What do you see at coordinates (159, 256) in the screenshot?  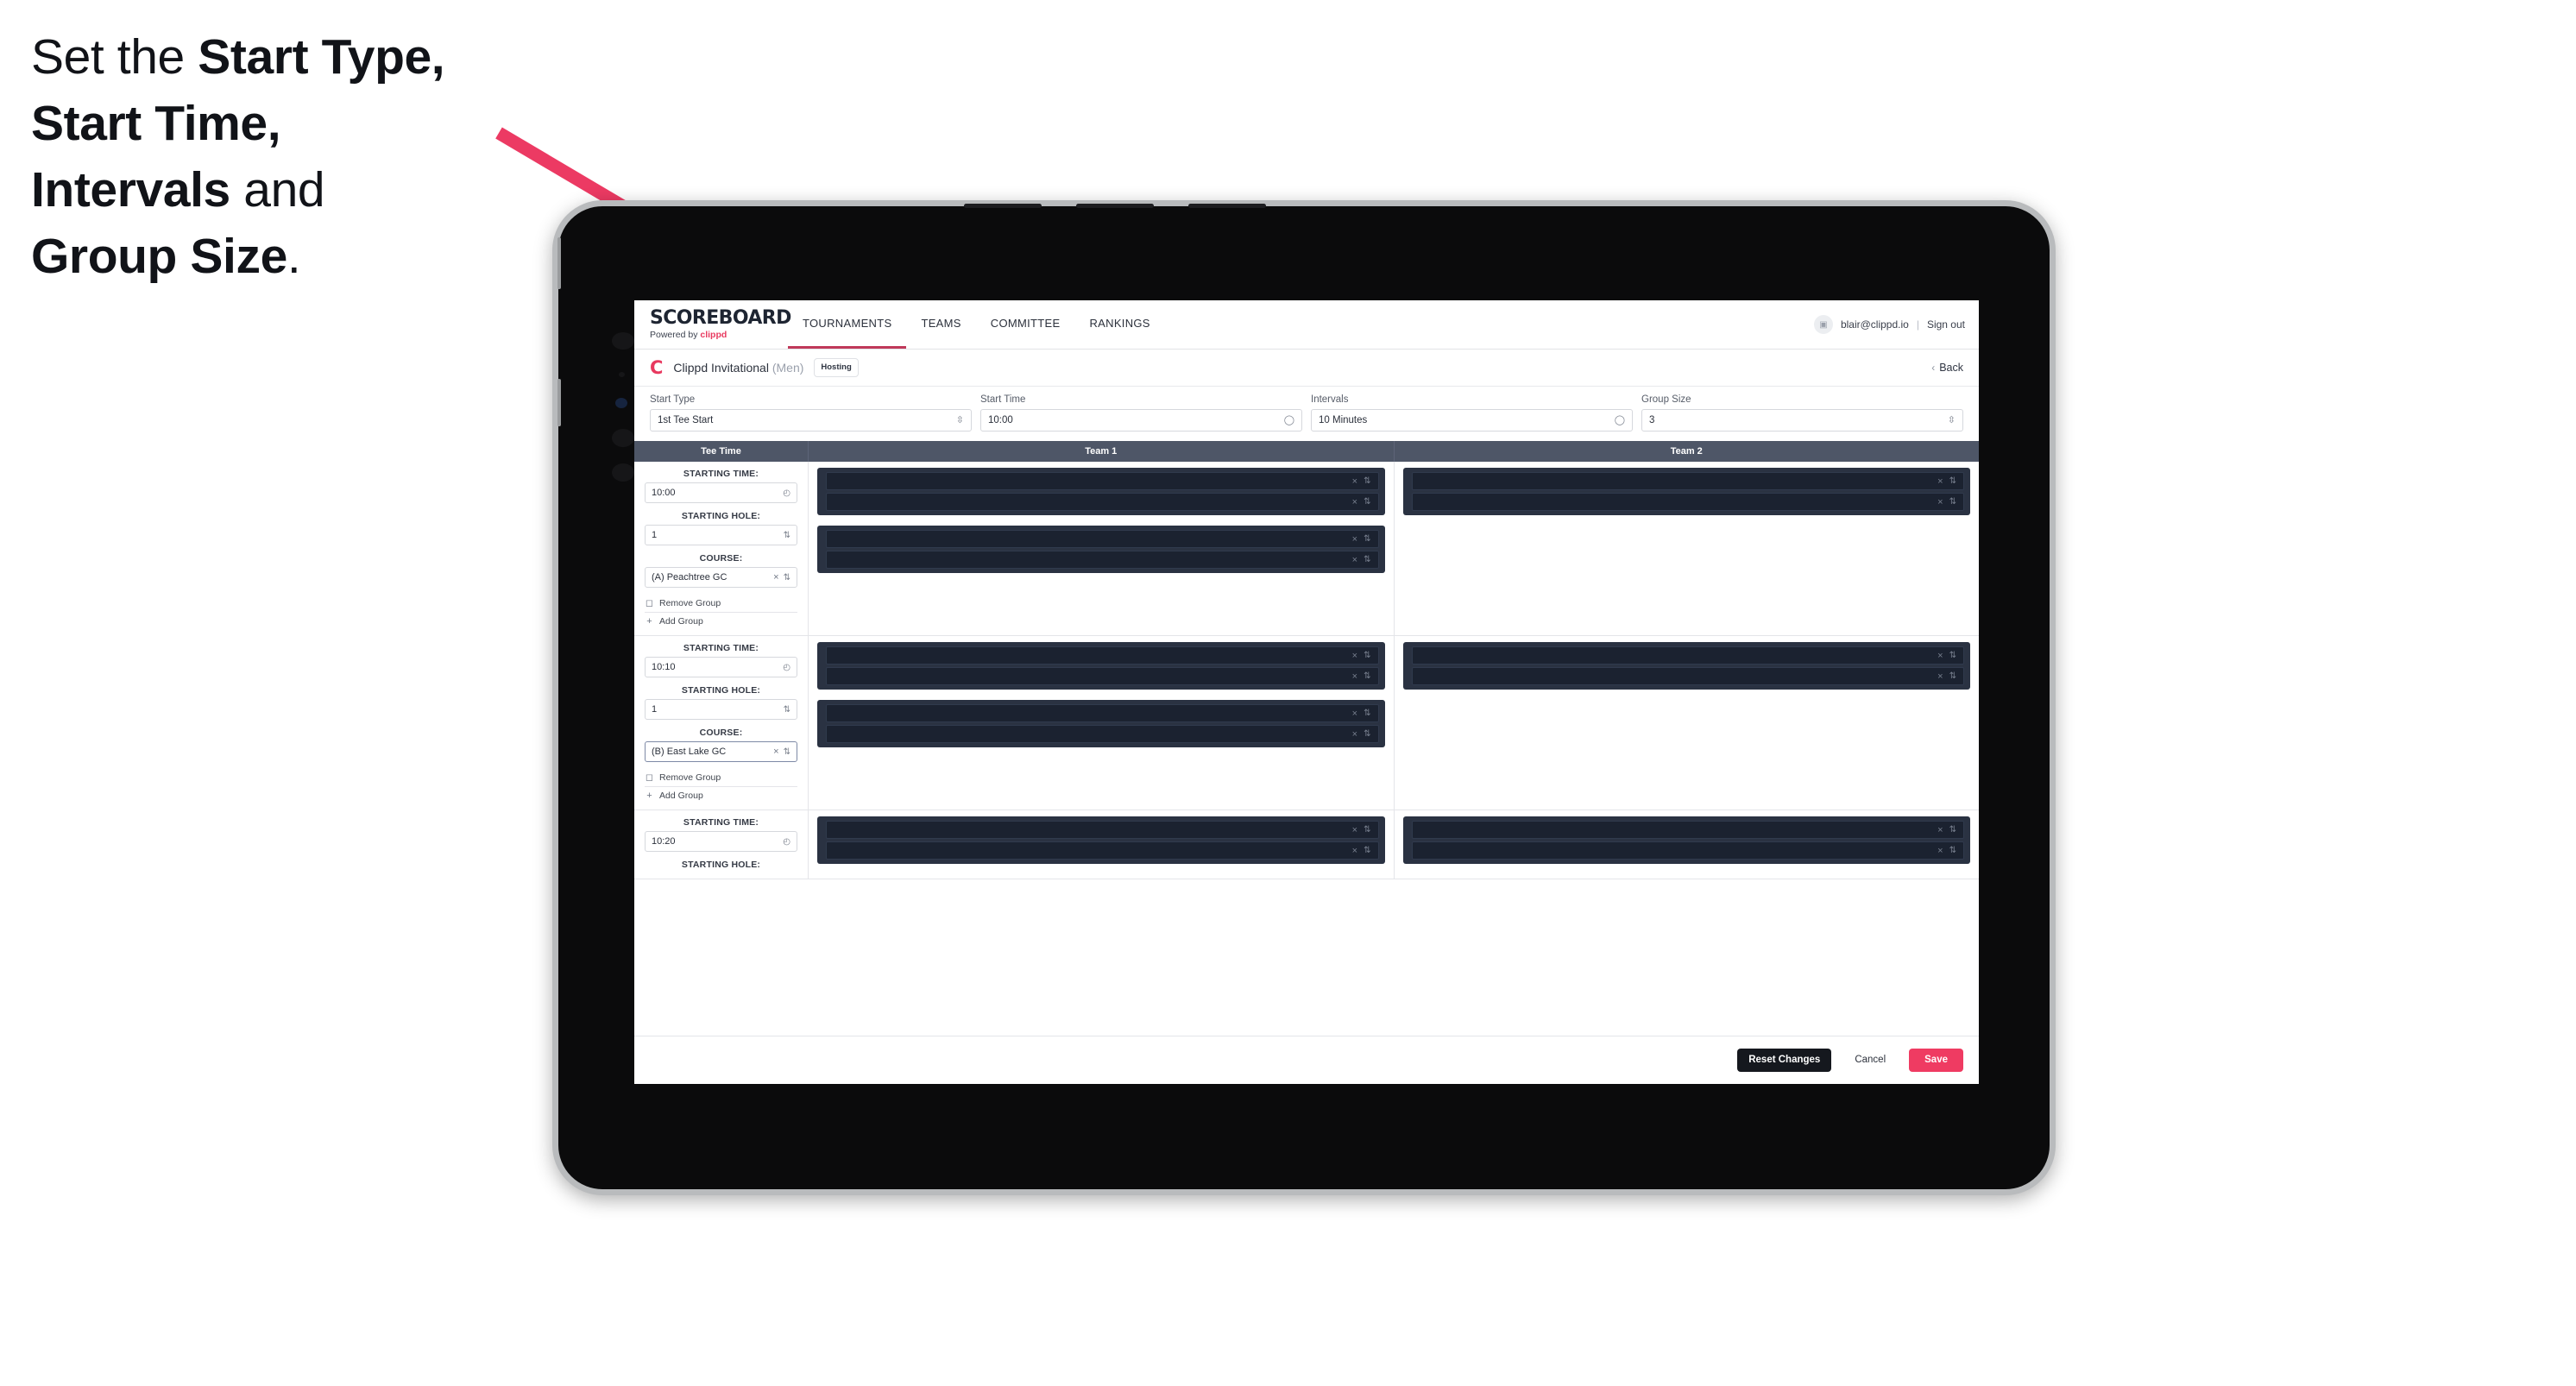 I see `caption-line4-bold: Group Size` at bounding box center [159, 256].